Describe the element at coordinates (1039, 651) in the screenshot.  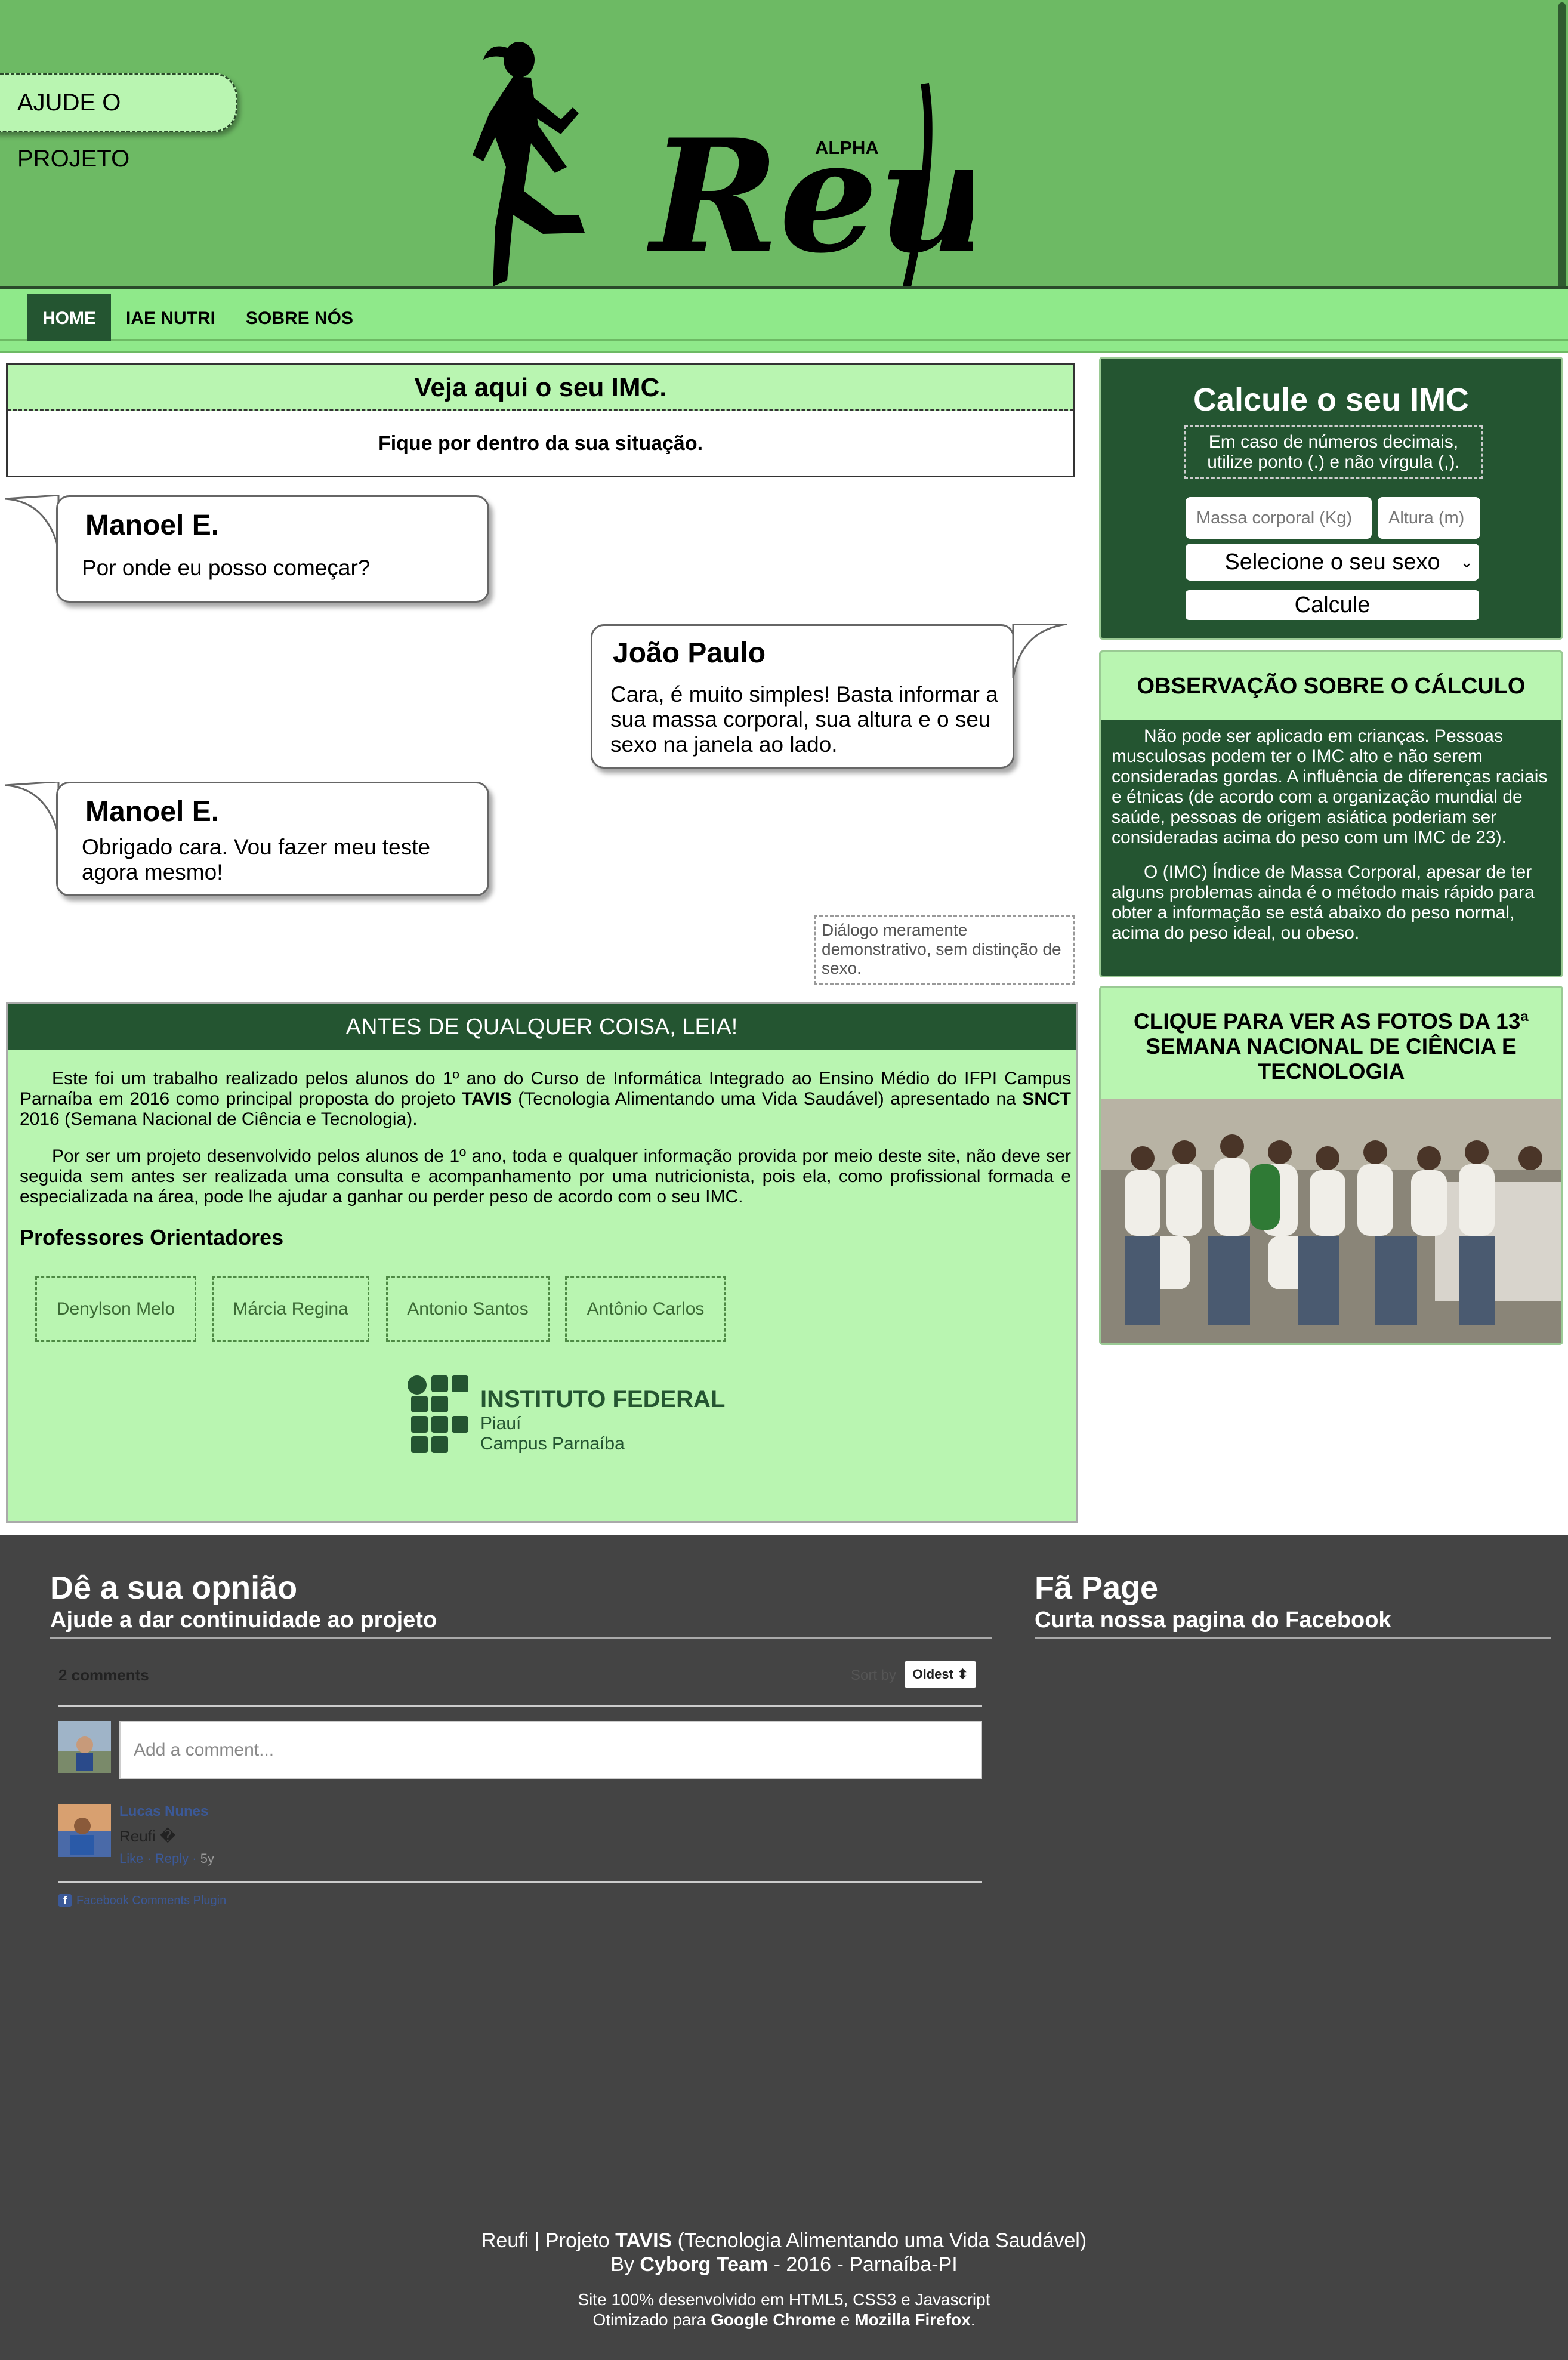
I see `bubble-tail-right` at that location.